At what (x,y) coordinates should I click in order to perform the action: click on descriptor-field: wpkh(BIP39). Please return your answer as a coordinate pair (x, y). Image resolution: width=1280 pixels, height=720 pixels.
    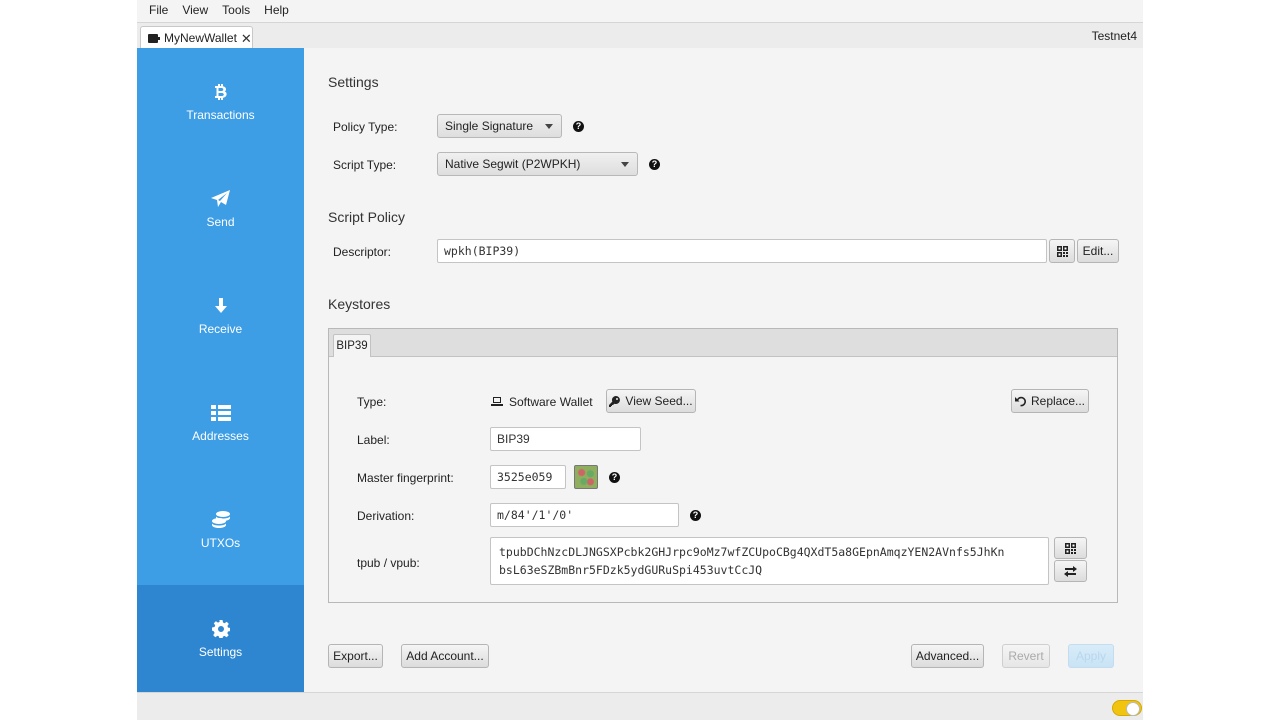
    Looking at the image, I should click on (742, 251).